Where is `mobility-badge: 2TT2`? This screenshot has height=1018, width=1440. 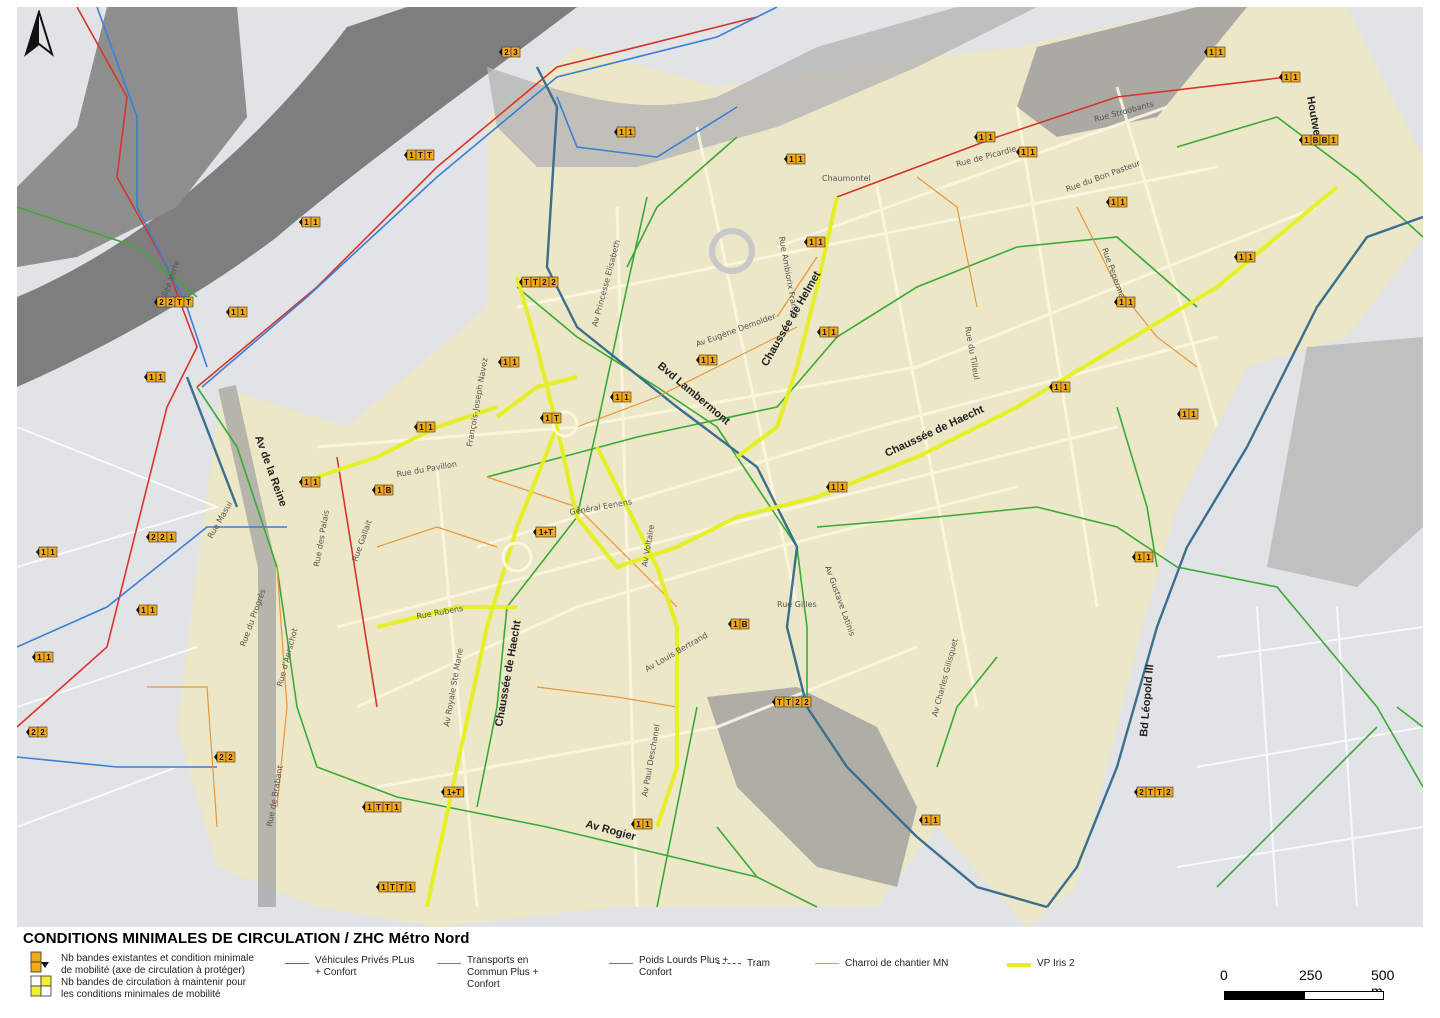
mobility-badge: 2TT2 is located at coordinates (1154, 792).